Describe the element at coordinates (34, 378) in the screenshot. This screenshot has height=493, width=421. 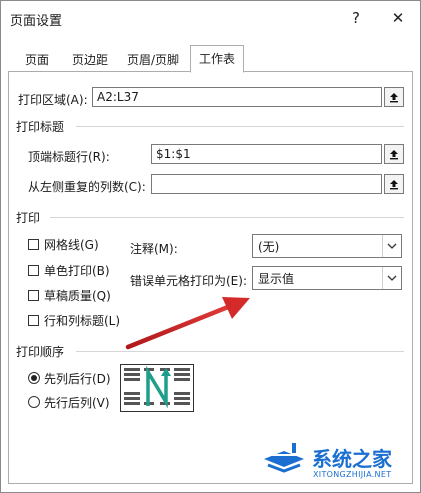
I see `down-then-over-radio` at that location.